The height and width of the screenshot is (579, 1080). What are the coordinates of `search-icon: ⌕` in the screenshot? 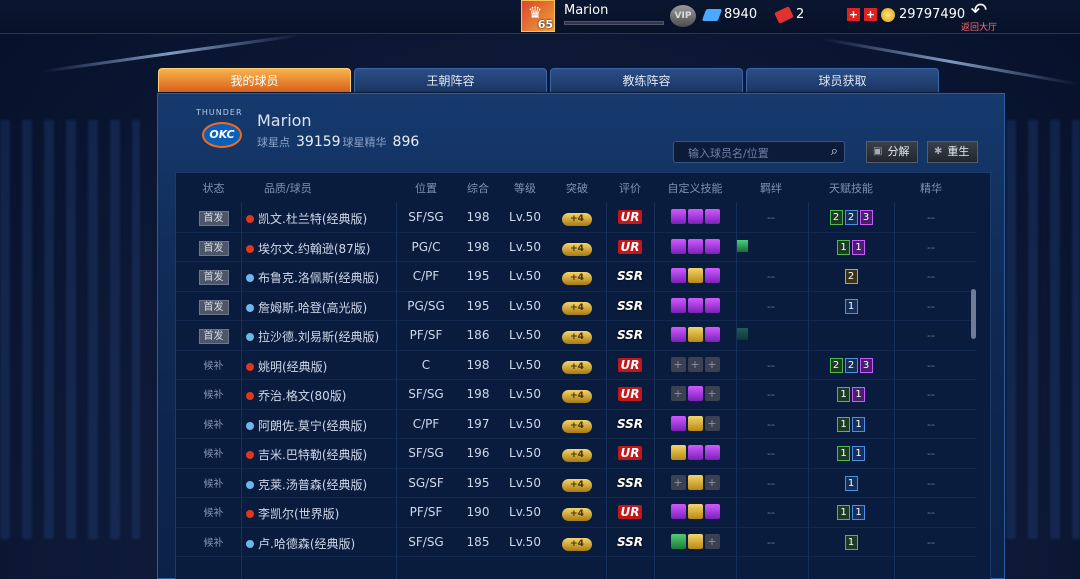 It's located at (834, 151).